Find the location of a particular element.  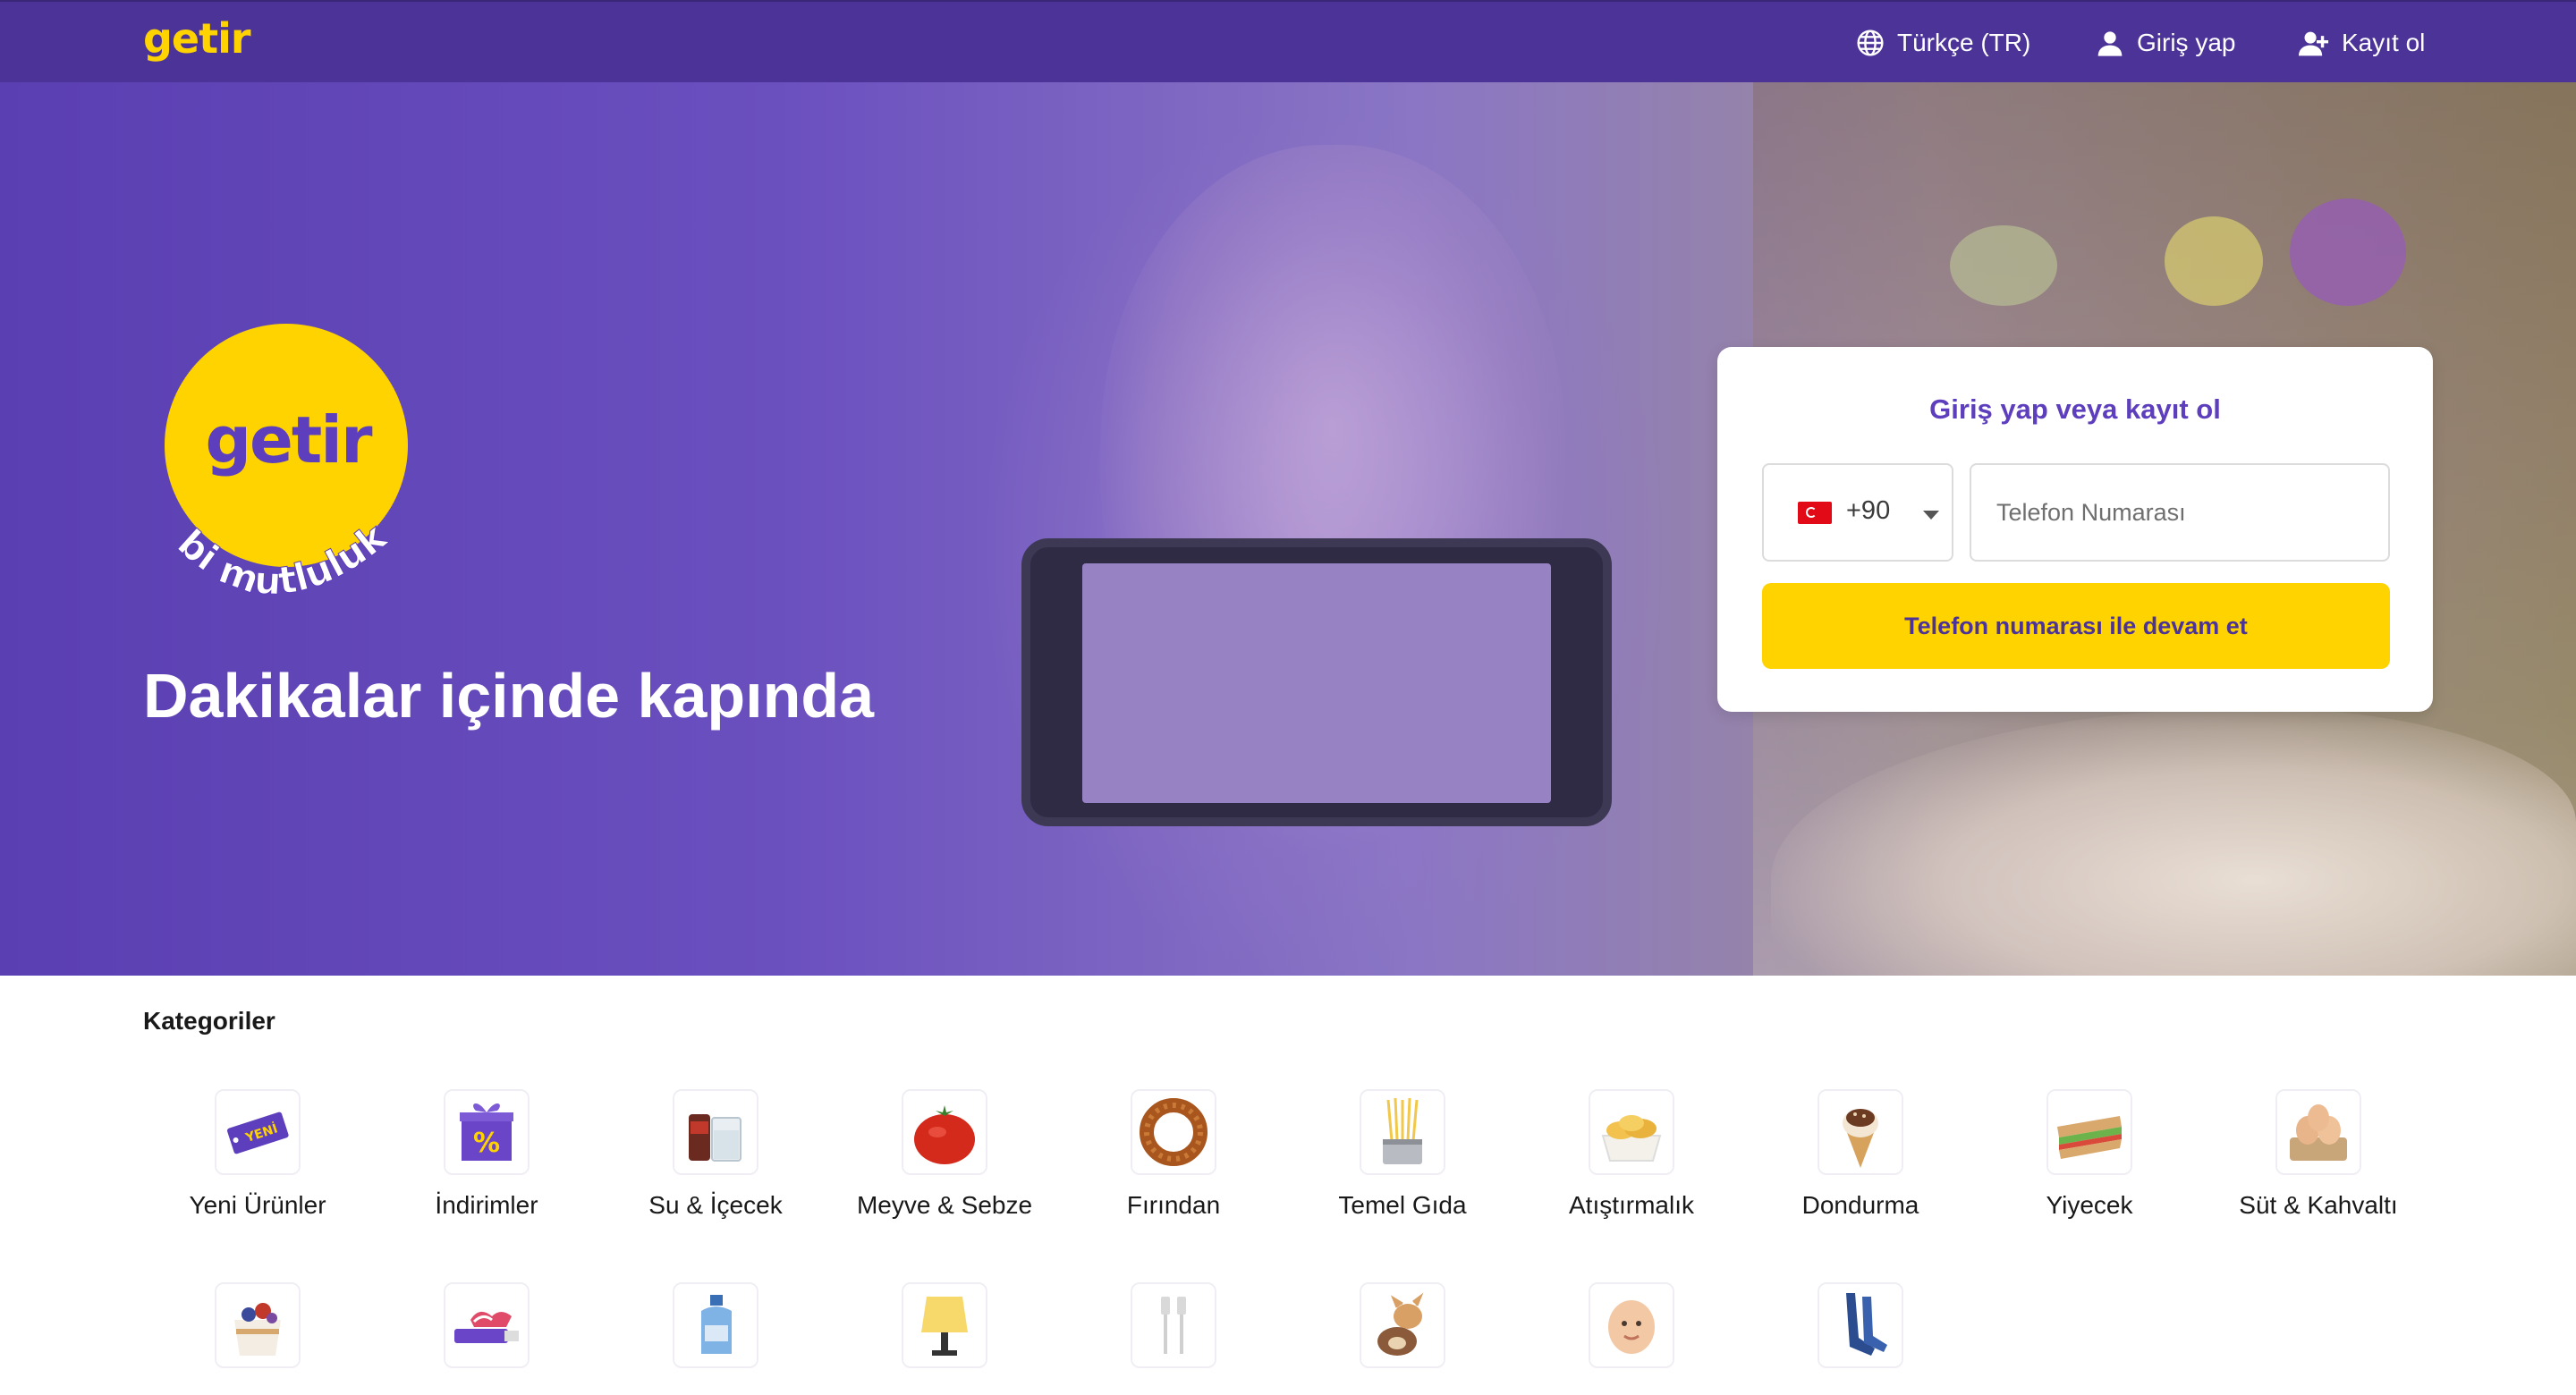

category-item: % İndirimler is located at coordinates (486, 1154).